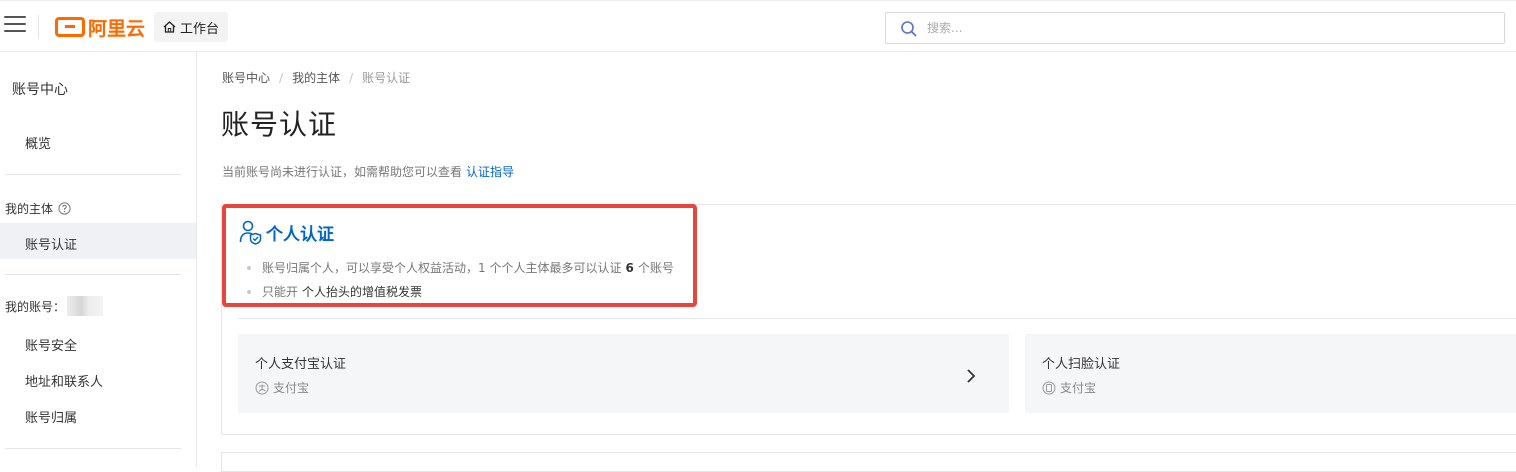 The width and height of the screenshot is (1516, 472). What do you see at coordinates (971, 376) in the screenshot?
I see `chevron-right-icon` at bounding box center [971, 376].